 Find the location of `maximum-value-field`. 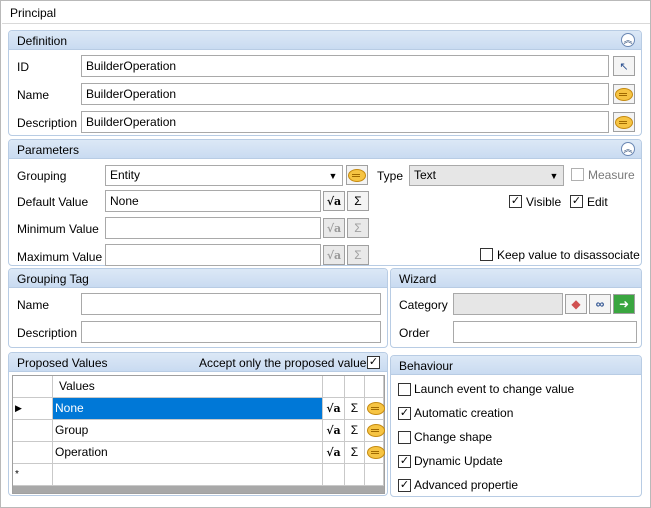

maximum-value-field is located at coordinates (213, 255).